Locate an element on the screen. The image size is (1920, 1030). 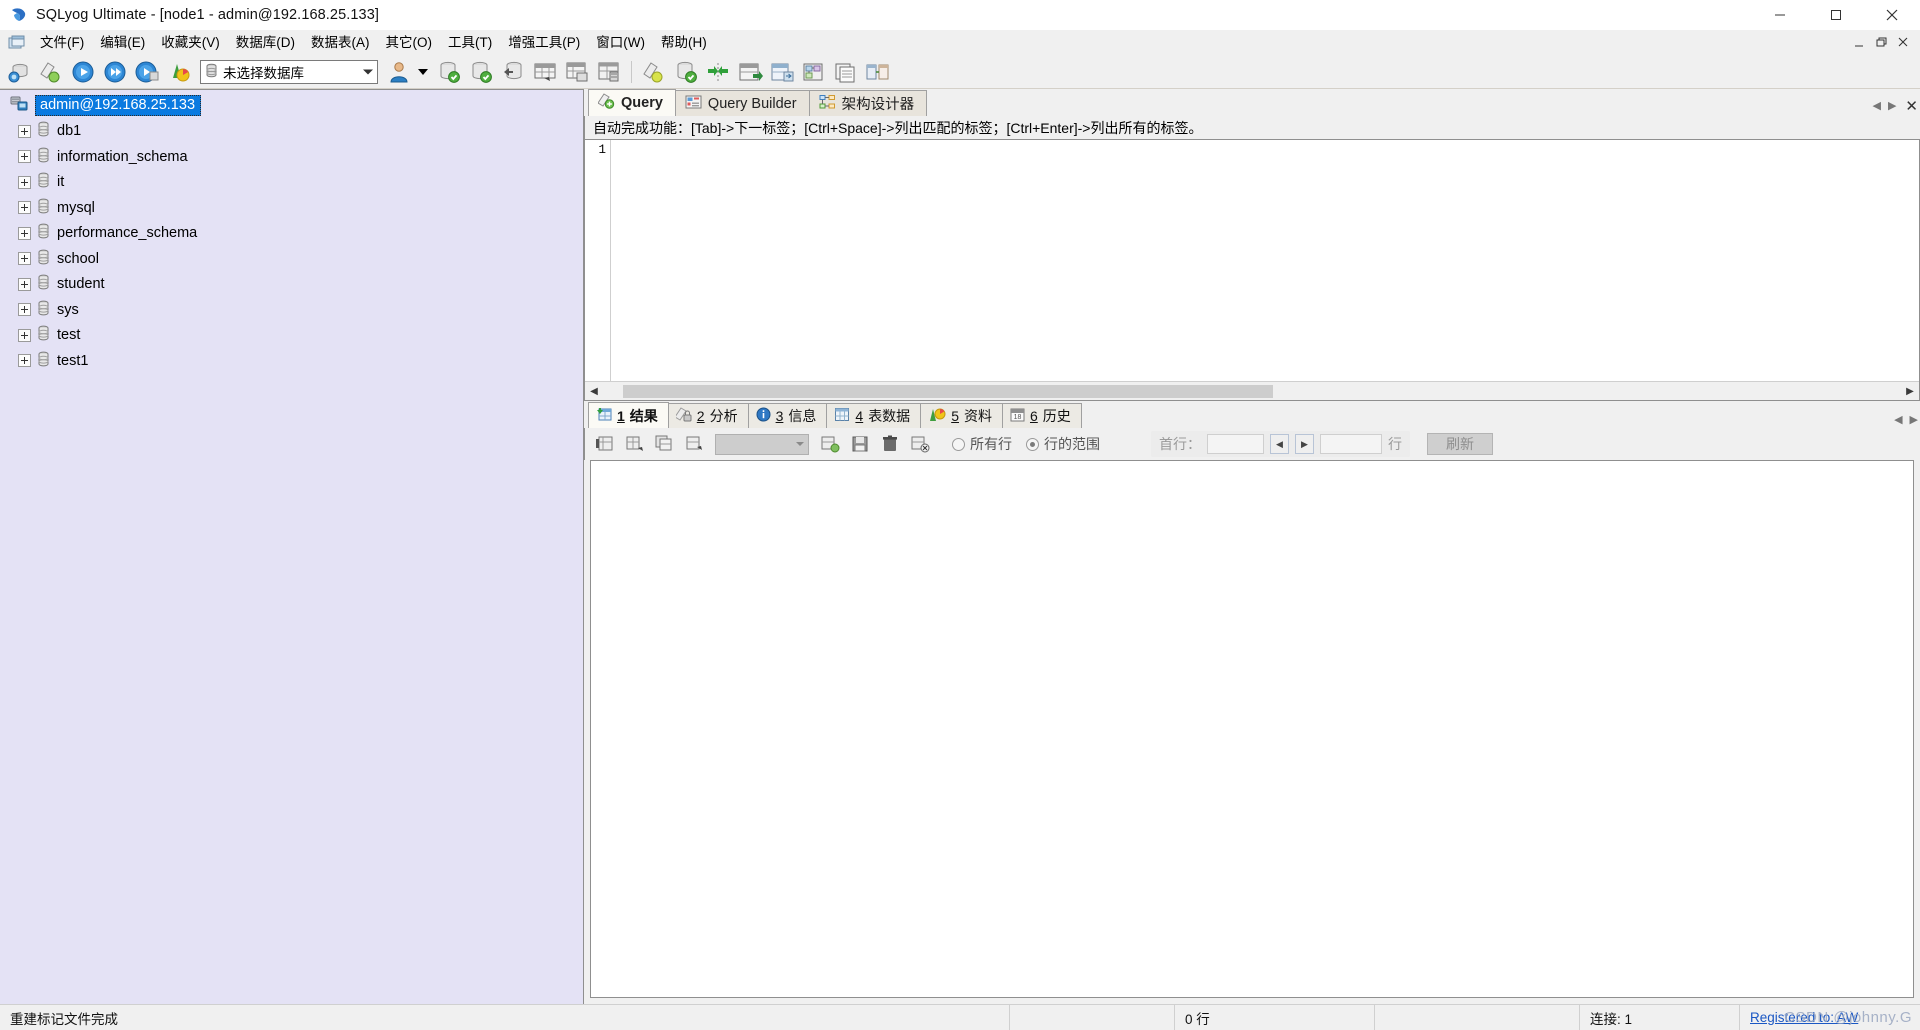
scroll-left-icon: ◀ is located at coordinates (594, 391).